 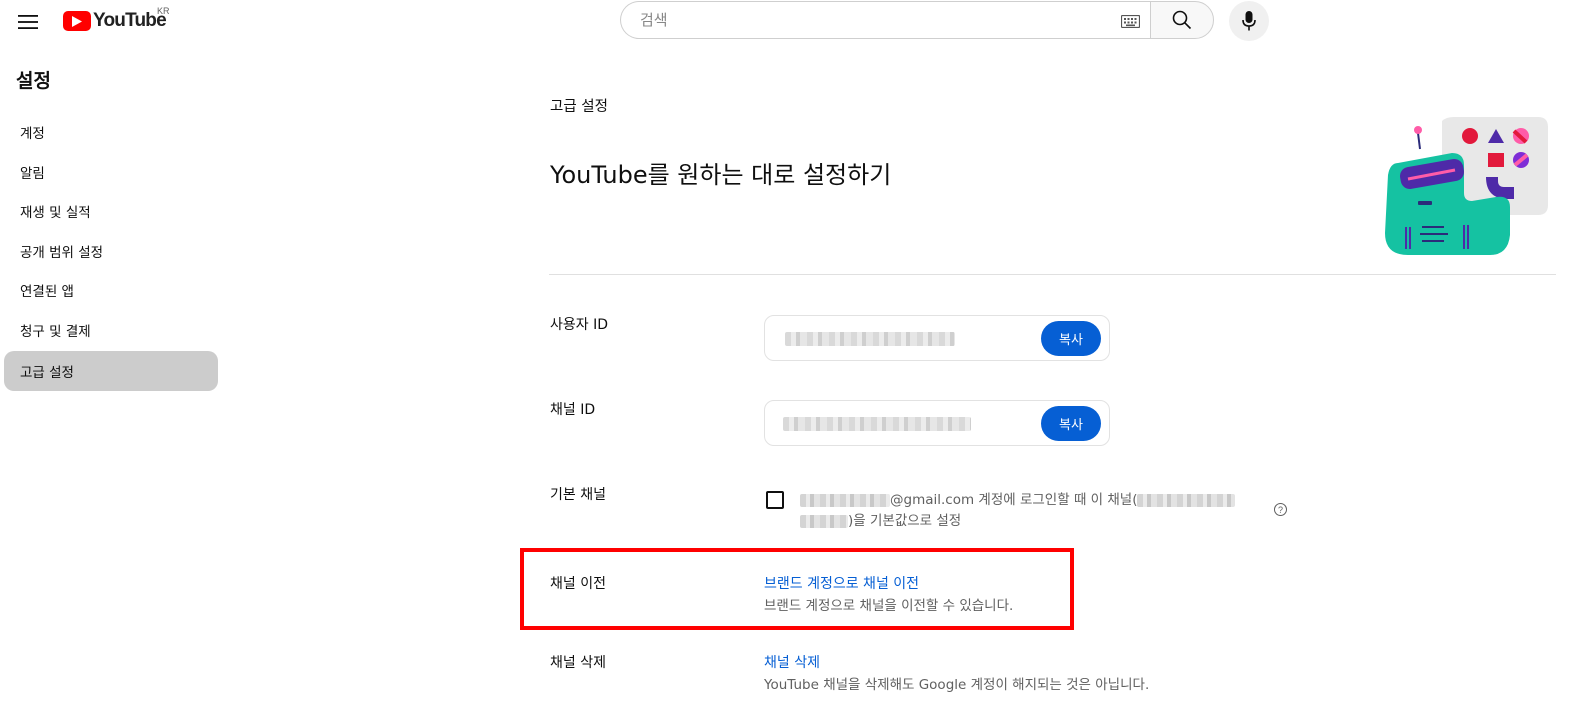 I want to click on sidebar-item-label: 연결된 앱, so click(x=47, y=292).